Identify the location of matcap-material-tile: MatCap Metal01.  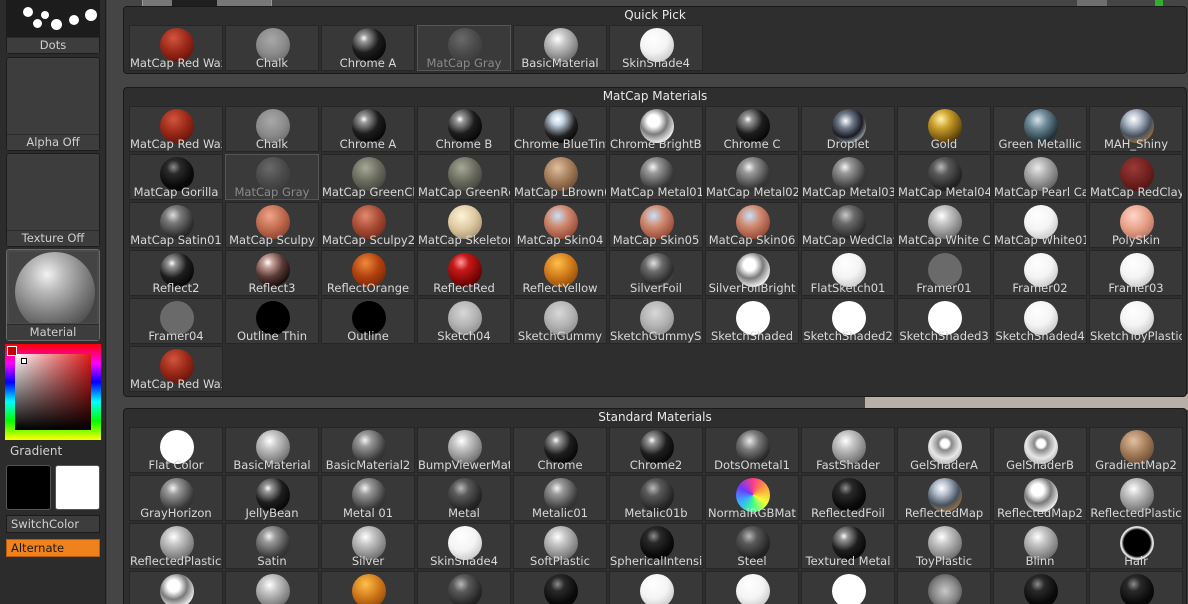
(656, 177).